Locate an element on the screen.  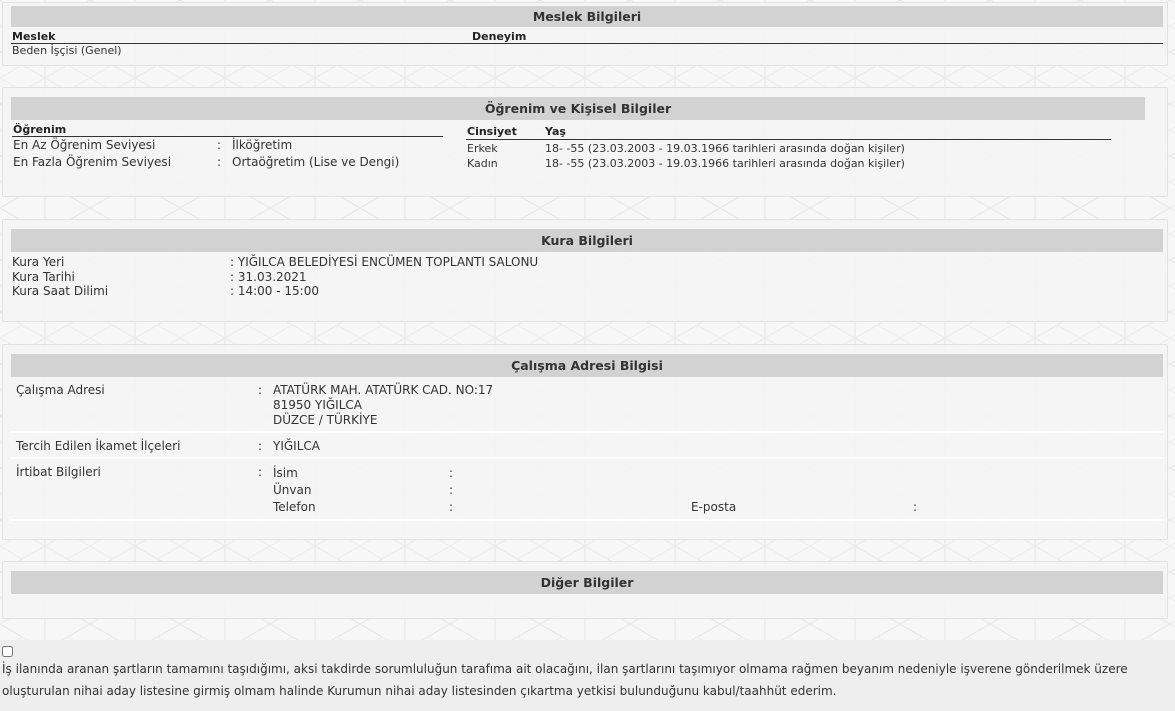
telefon-sep: : is located at coordinates (451, 507).